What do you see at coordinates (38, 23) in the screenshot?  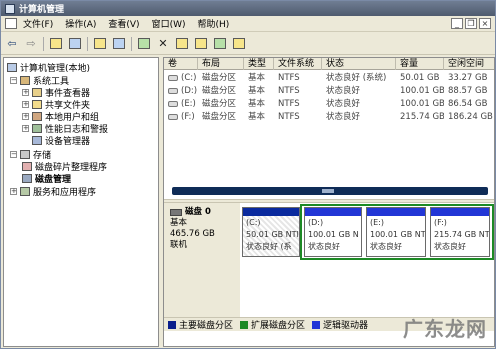 I see `menu-file: 文件(F)` at bounding box center [38, 23].